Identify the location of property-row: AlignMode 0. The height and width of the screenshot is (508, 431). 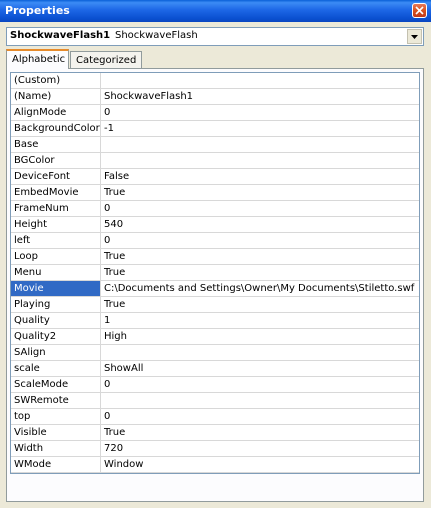
(215, 113).